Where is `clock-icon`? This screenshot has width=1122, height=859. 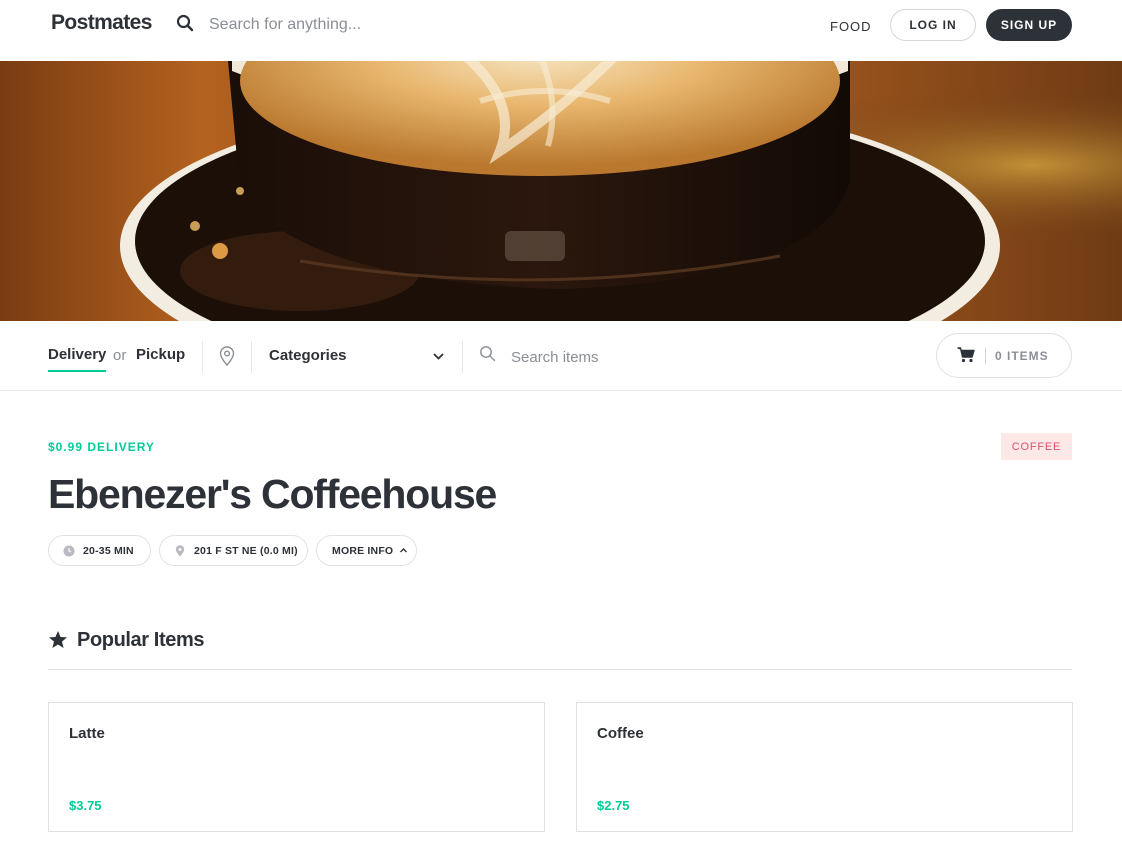 clock-icon is located at coordinates (69, 550).